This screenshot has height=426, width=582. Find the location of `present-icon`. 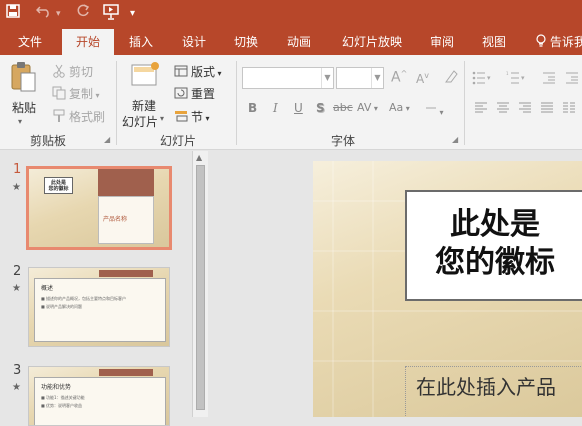

present-icon is located at coordinates (112, 15).